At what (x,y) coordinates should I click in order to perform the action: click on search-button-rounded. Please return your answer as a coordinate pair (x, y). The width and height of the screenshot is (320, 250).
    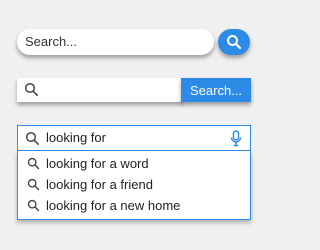
    Looking at the image, I should click on (234, 42).